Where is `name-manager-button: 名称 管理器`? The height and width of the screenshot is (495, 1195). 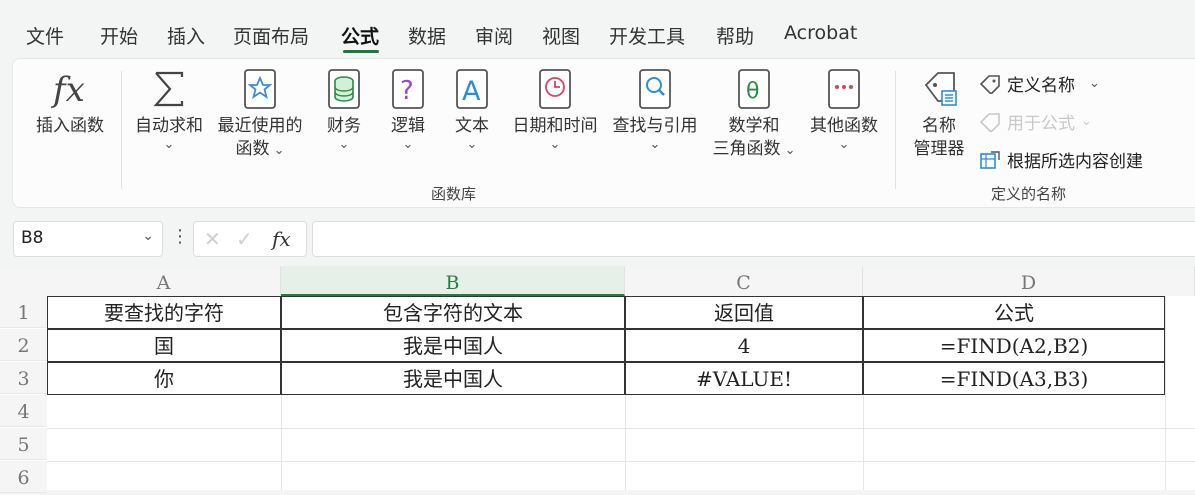 name-manager-button: 名称 管理器 is located at coordinates (939, 114).